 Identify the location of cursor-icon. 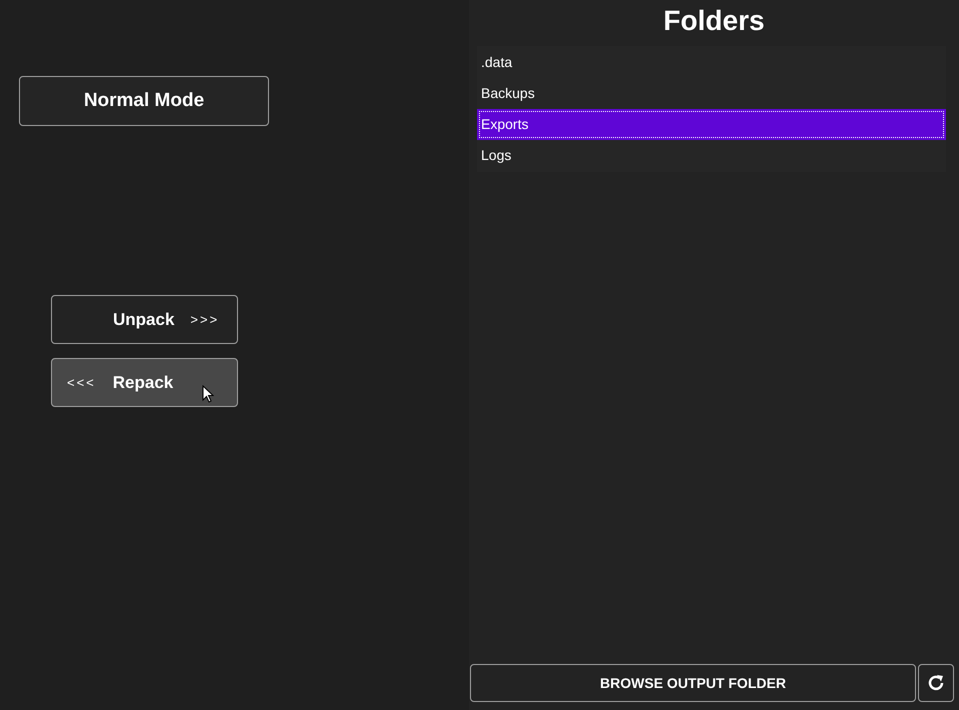
(208, 394).